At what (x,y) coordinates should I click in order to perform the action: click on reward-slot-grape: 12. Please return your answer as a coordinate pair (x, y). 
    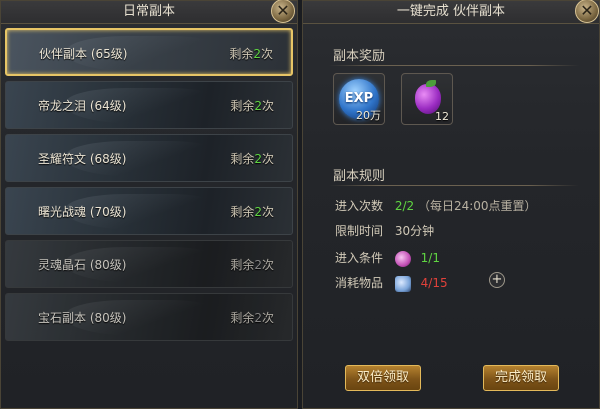
    Looking at the image, I should click on (427, 99).